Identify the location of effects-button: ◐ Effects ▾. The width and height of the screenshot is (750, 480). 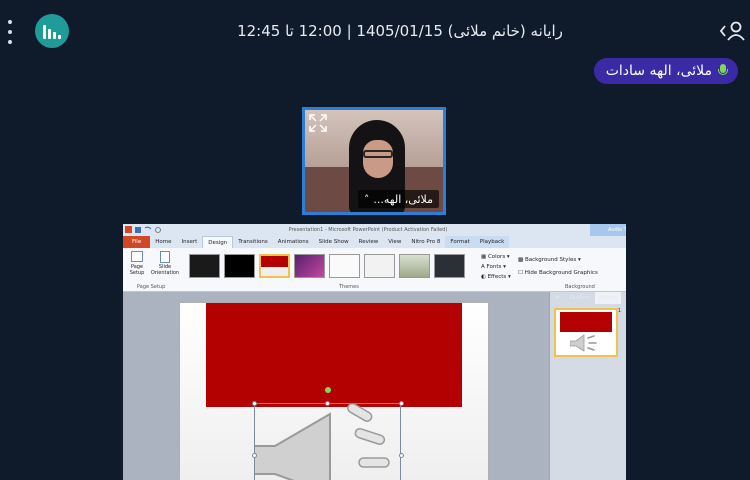
(496, 277).